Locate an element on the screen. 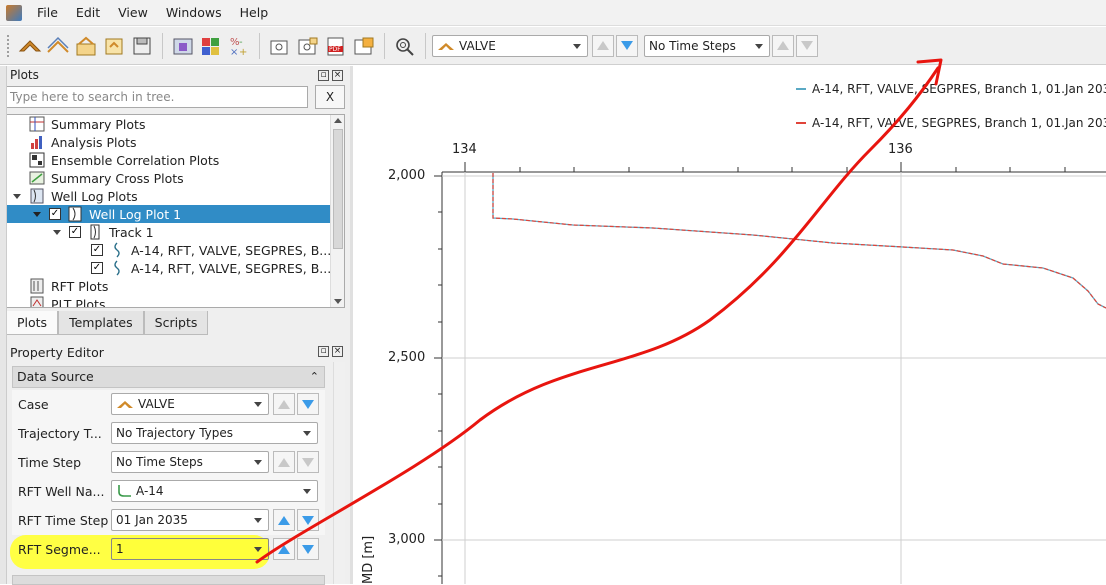  clear-search-button: X is located at coordinates (330, 97).